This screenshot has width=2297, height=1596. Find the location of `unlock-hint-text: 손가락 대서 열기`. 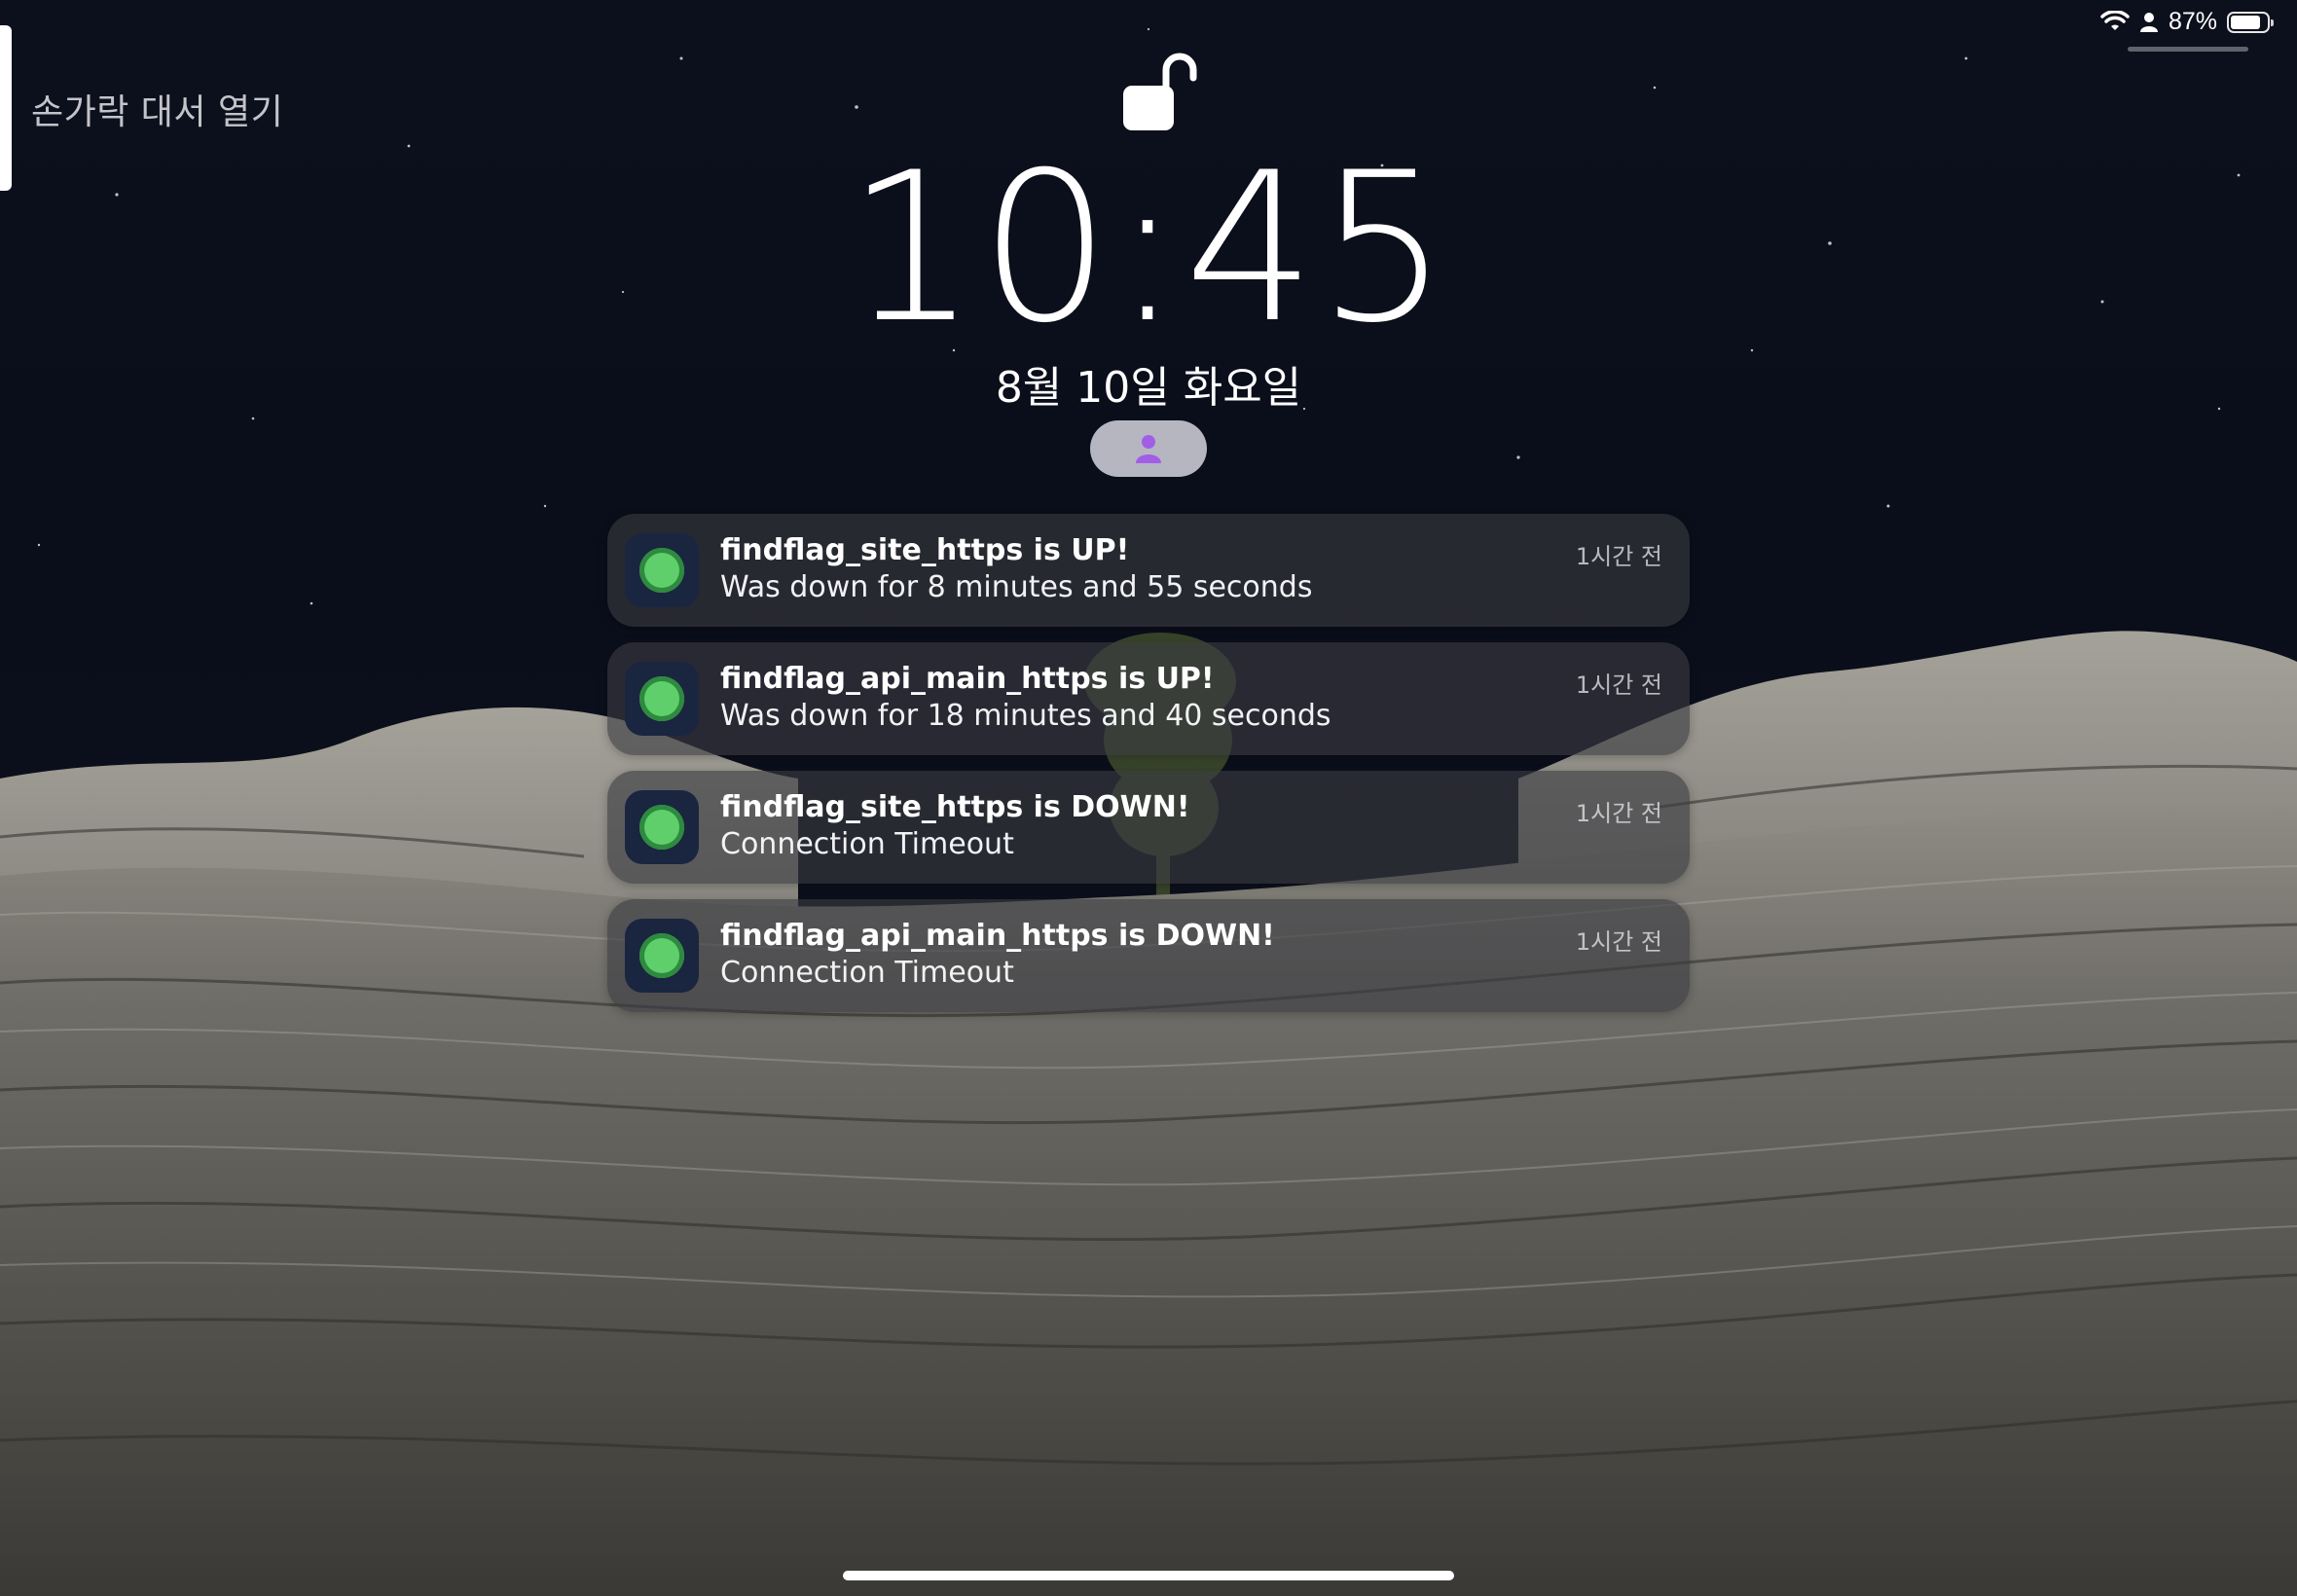

unlock-hint-text: 손가락 대서 열기 is located at coordinates (157, 112).